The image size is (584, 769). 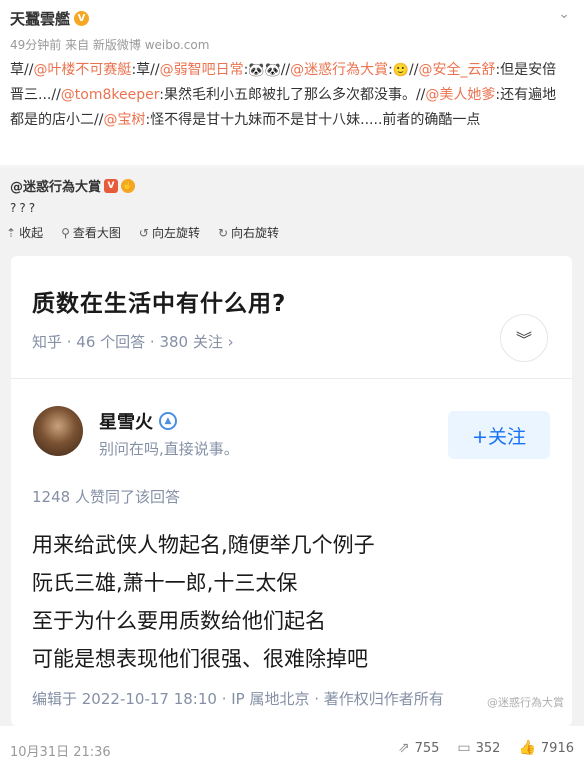 I want to click on repost-icon: ⇗, so click(x=403, y=748).